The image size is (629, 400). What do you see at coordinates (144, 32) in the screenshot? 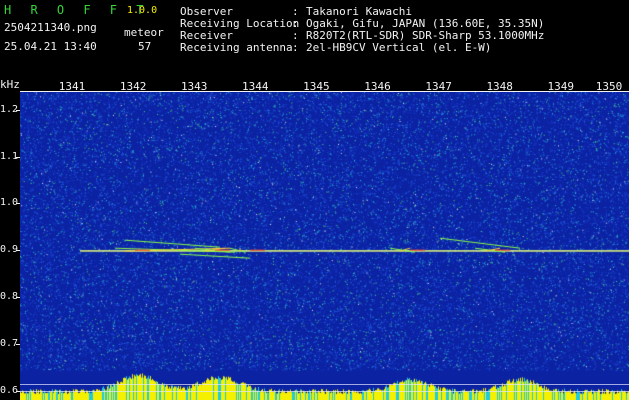
I see `meteor-count-label: meteor` at bounding box center [144, 32].